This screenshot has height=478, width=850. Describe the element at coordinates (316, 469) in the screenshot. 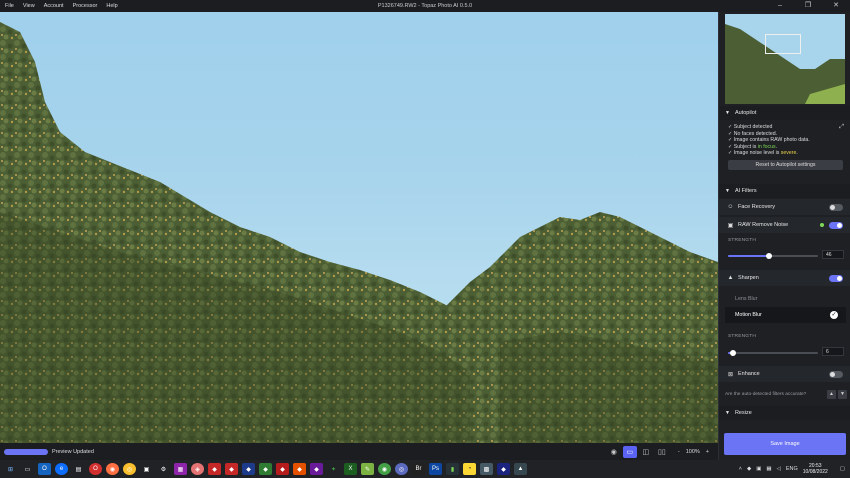

I see `shield-purple-icon: ◆` at that location.